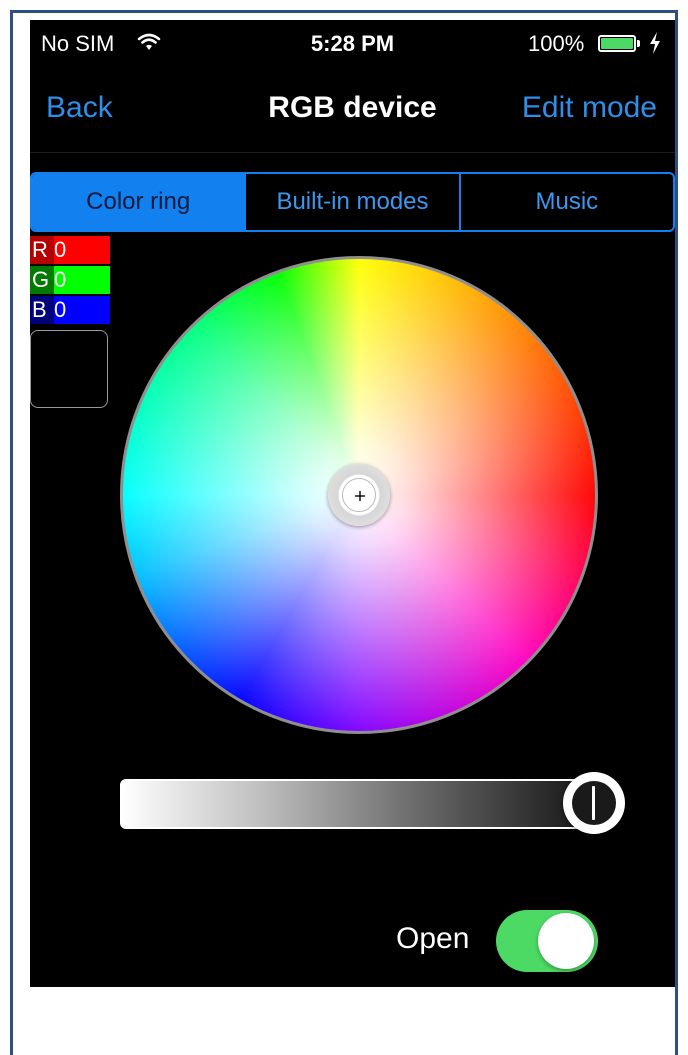  Describe the element at coordinates (42, 310) in the screenshot. I see `blue-label: B` at that location.